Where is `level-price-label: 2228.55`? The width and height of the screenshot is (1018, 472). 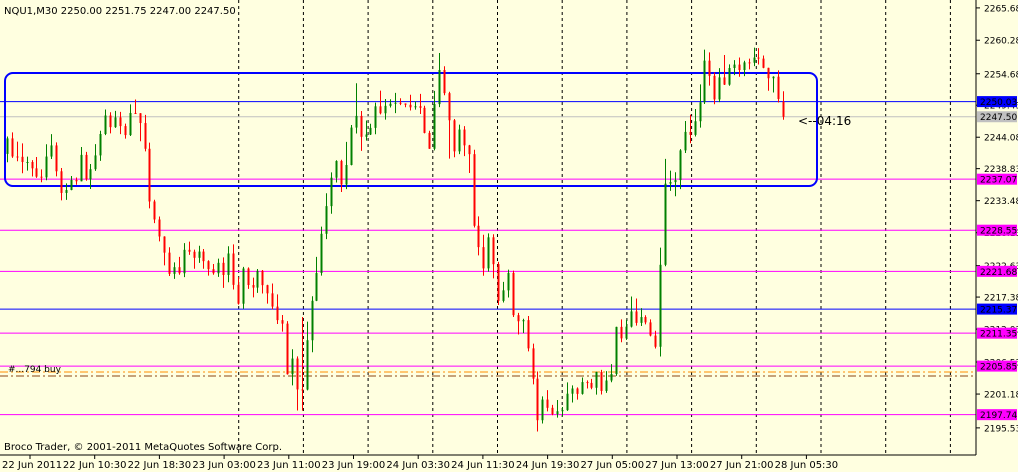 level-price-label: 2228.55 is located at coordinates (998, 232).